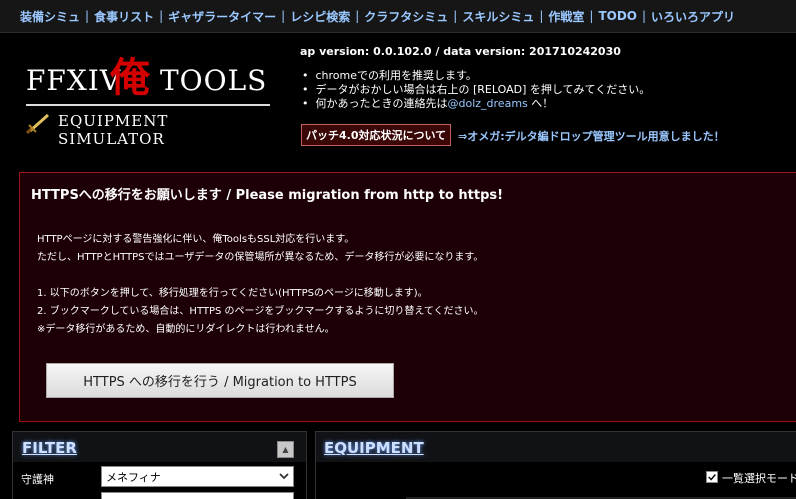 The height and width of the screenshot is (499, 796). What do you see at coordinates (148, 105) in the screenshot?
I see `logo-rule` at bounding box center [148, 105].